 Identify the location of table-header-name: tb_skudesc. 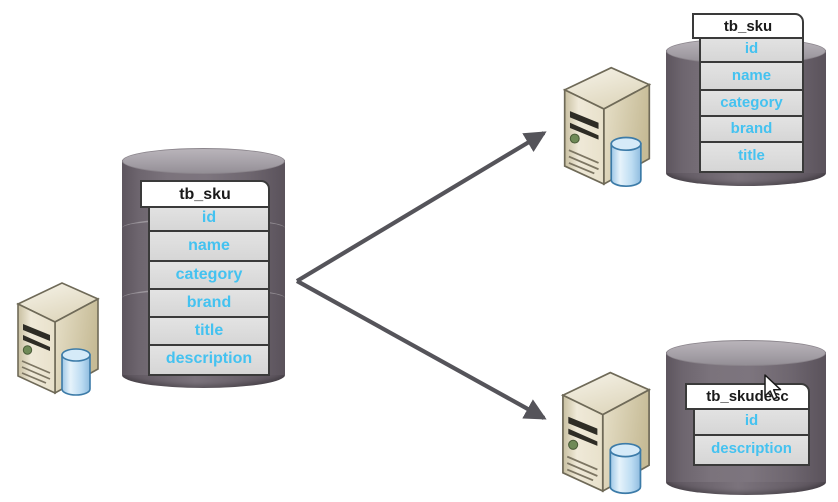
(747, 396).